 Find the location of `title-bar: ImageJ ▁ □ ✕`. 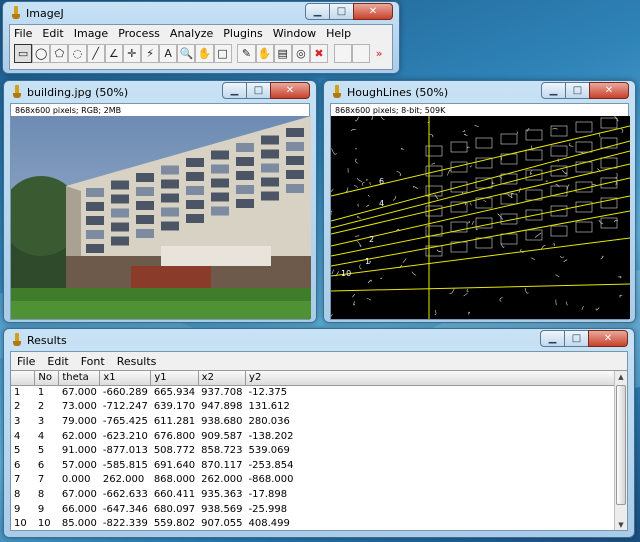

title-bar: ImageJ ▁ □ ✕ is located at coordinates (201, 13).